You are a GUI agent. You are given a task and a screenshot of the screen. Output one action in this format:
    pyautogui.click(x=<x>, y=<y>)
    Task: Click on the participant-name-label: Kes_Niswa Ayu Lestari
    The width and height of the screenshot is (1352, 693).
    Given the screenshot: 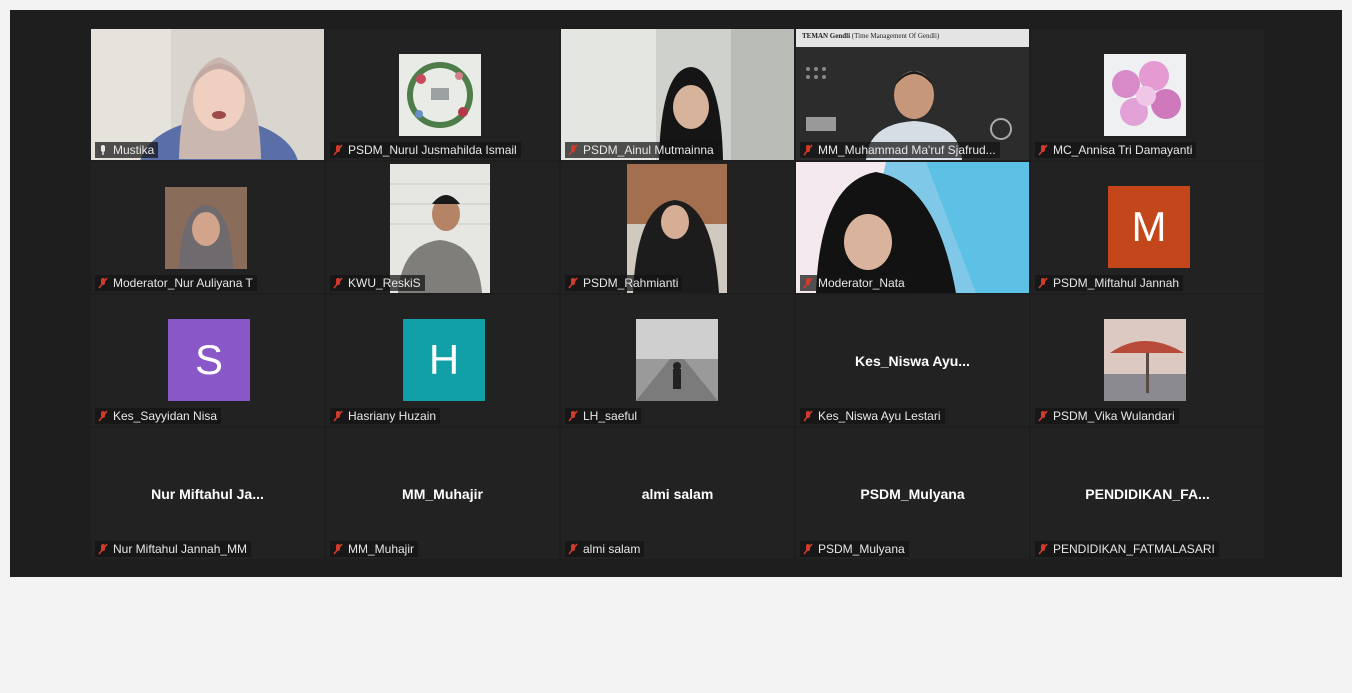 What is the action you would take?
    pyautogui.click(x=872, y=416)
    